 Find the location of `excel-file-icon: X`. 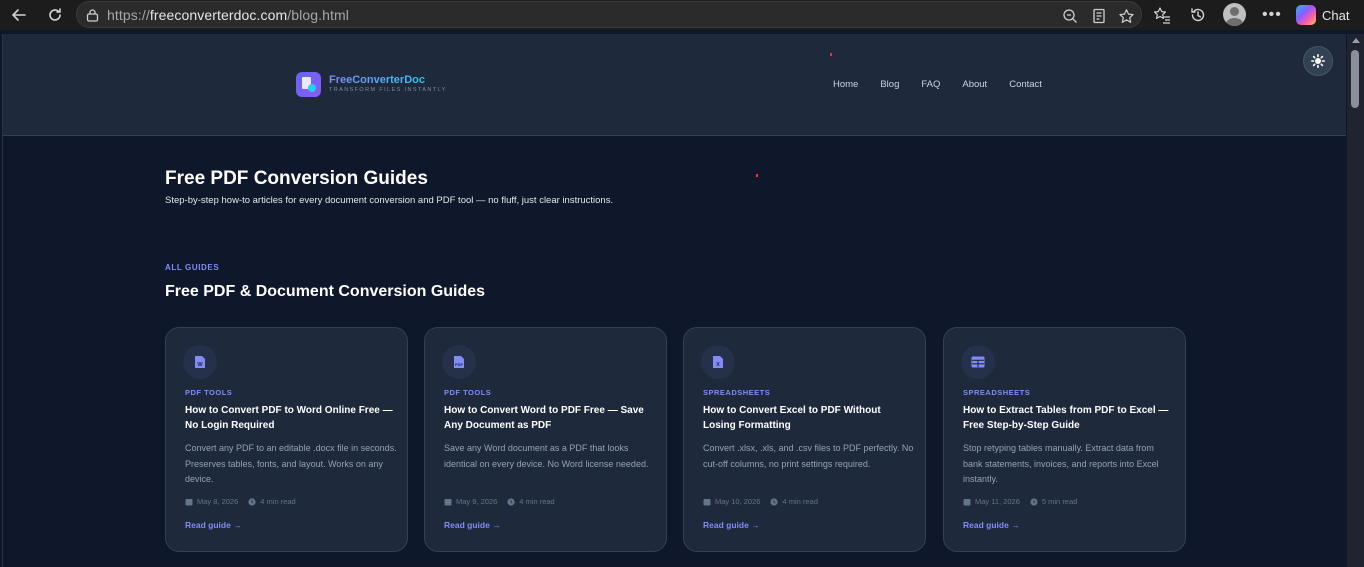

excel-file-icon: X is located at coordinates (718, 362).